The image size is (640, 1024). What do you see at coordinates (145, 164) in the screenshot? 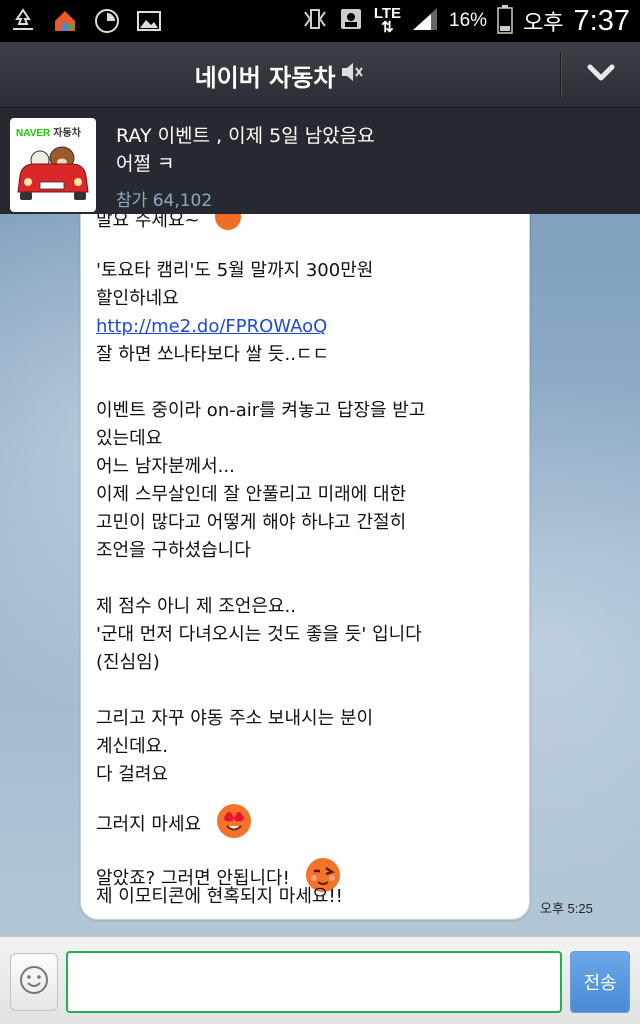
I see `notice-line-2: 어쩔 ㅋ` at bounding box center [145, 164].